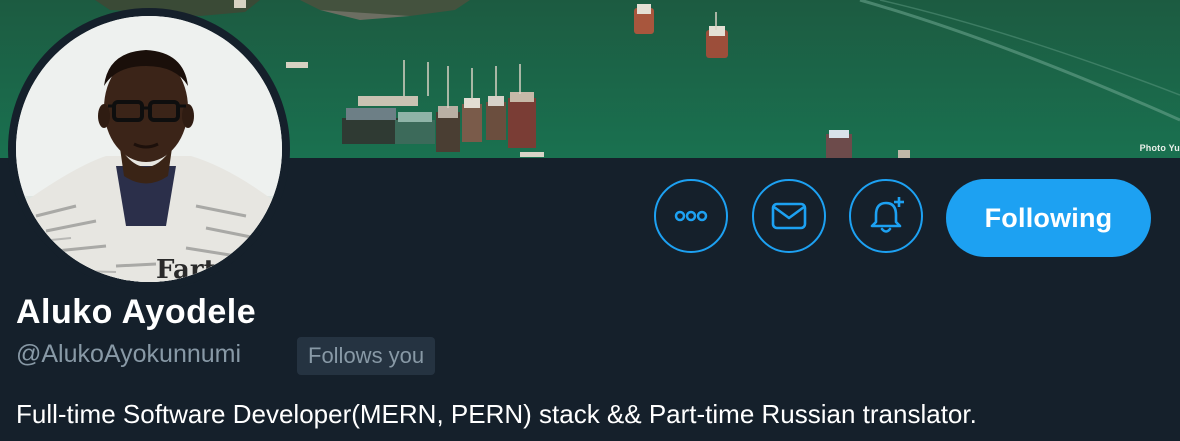  What do you see at coordinates (1048, 218) in the screenshot?
I see `following-button: Following` at bounding box center [1048, 218].